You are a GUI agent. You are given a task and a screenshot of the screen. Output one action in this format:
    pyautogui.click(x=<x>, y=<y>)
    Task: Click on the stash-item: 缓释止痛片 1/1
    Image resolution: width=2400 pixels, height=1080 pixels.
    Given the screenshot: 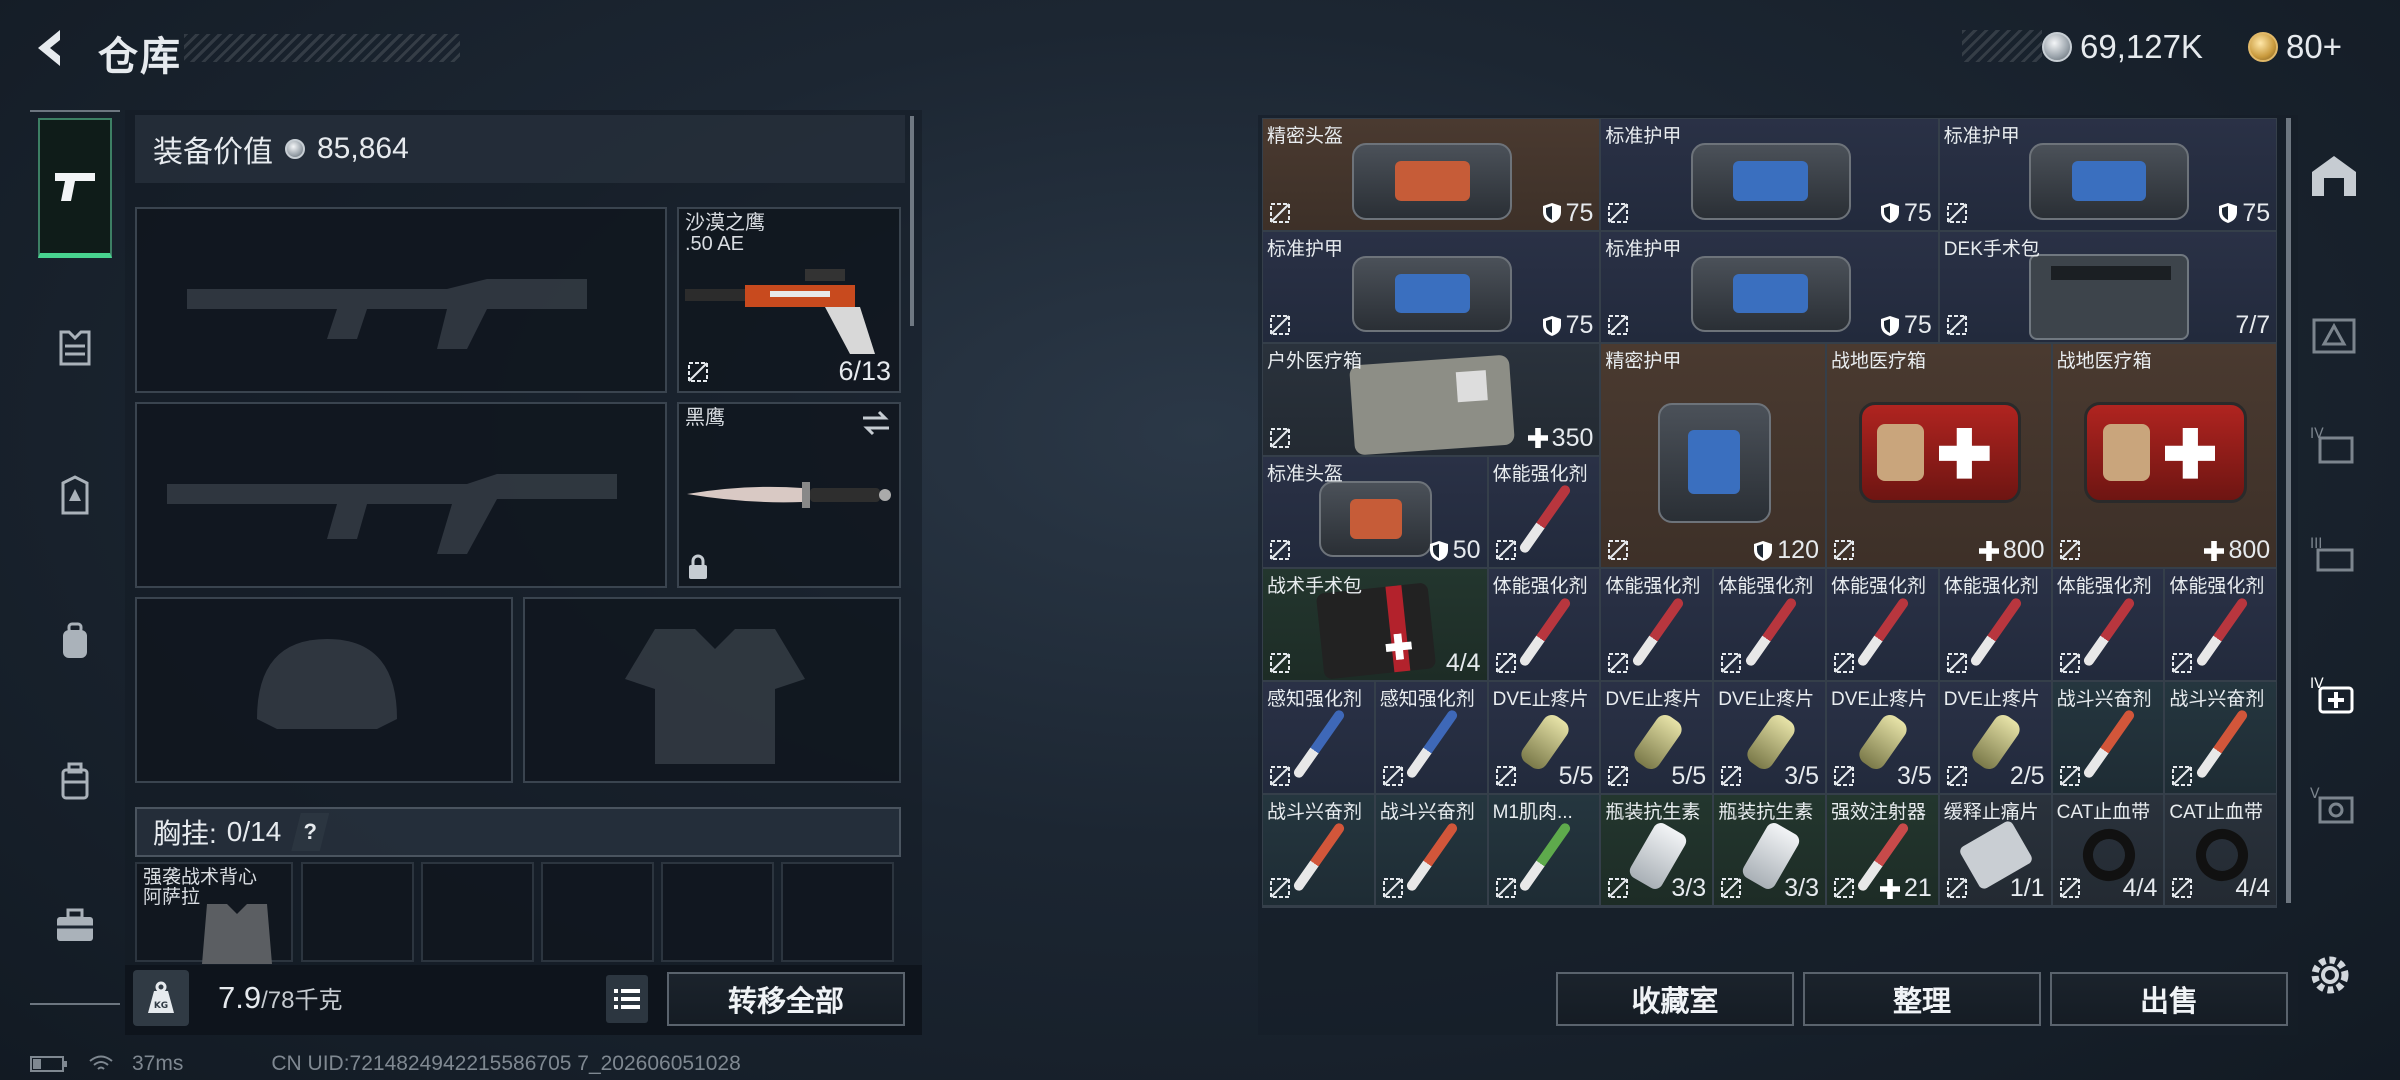 What is the action you would take?
    pyautogui.click(x=1995, y=850)
    